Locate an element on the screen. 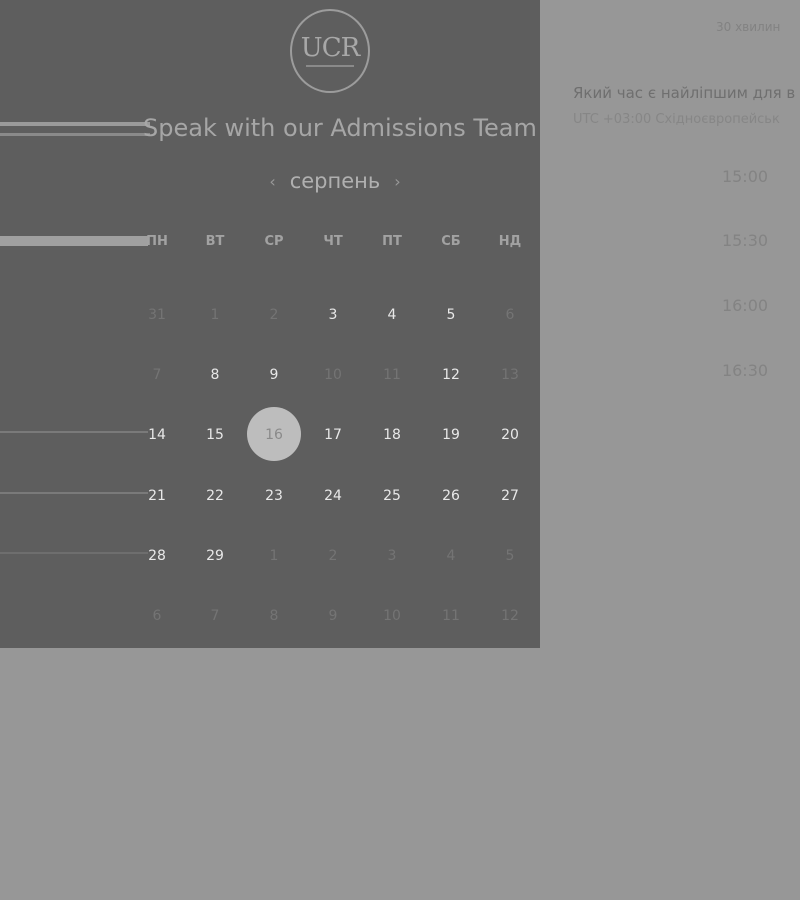 The height and width of the screenshot is (900, 800). calendar-day: 19 is located at coordinates (451, 435).